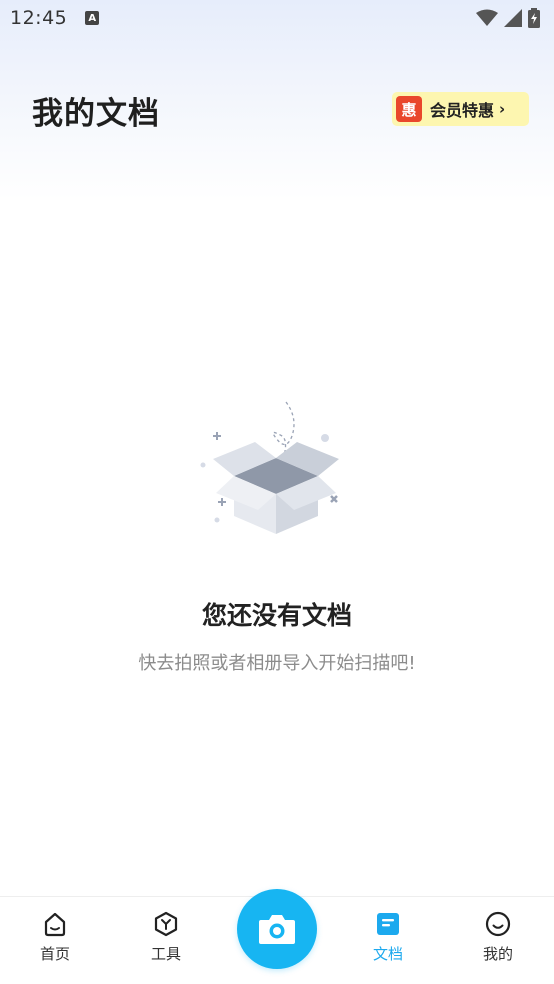 The height and width of the screenshot is (984, 554). What do you see at coordinates (497, 954) in the screenshot?
I see `tab-profile-label: 我的` at bounding box center [497, 954].